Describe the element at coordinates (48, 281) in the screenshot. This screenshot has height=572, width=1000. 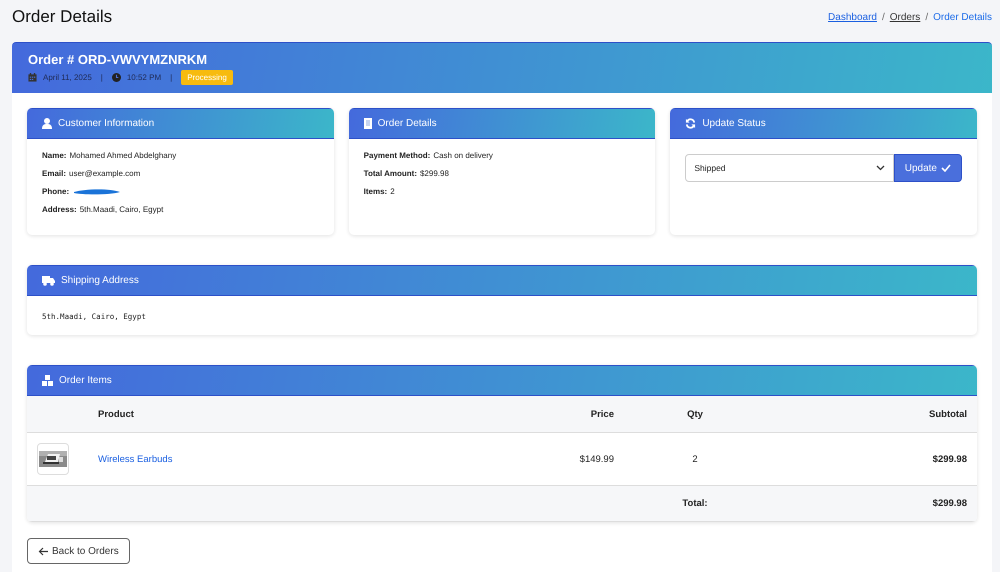
I see `truck-icon` at that location.